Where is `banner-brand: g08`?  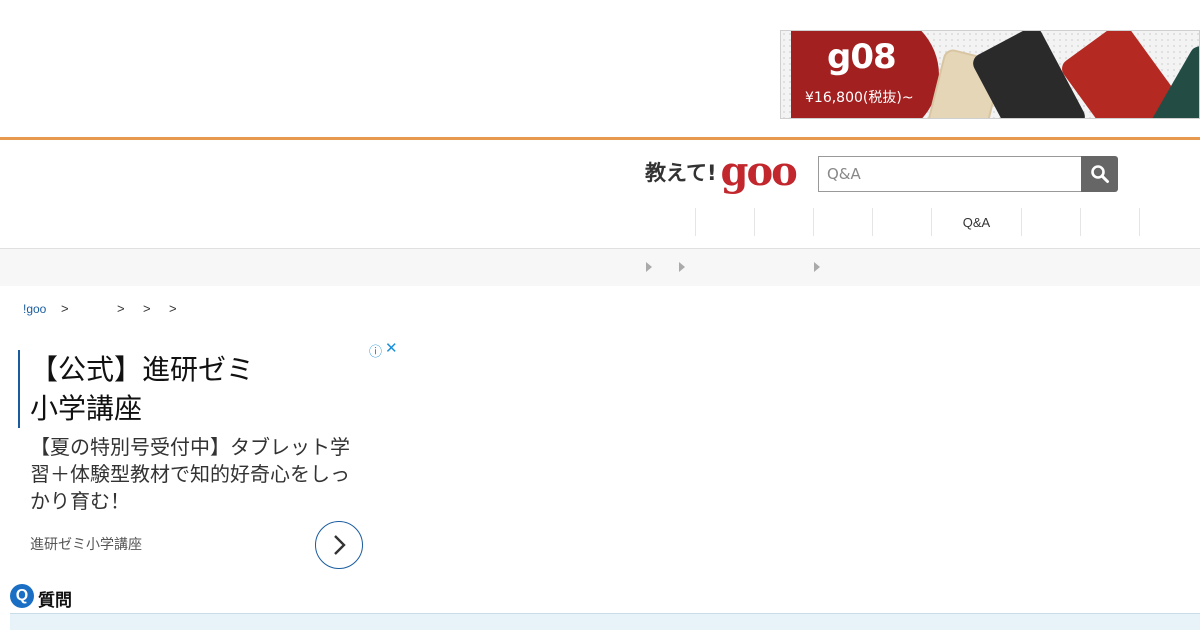 banner-brand: g08 is located at coordinates (862, 57).